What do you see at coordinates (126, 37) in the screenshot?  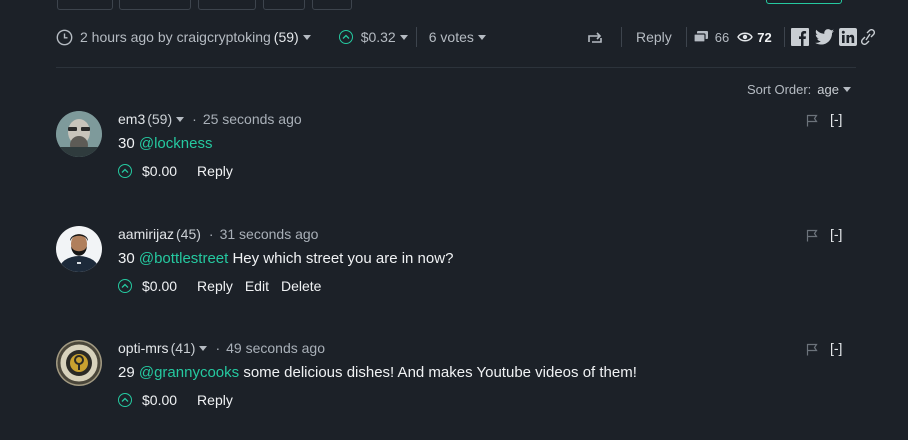 I see `post-time: 2 hours ago by` at bounding box center [126, 37].